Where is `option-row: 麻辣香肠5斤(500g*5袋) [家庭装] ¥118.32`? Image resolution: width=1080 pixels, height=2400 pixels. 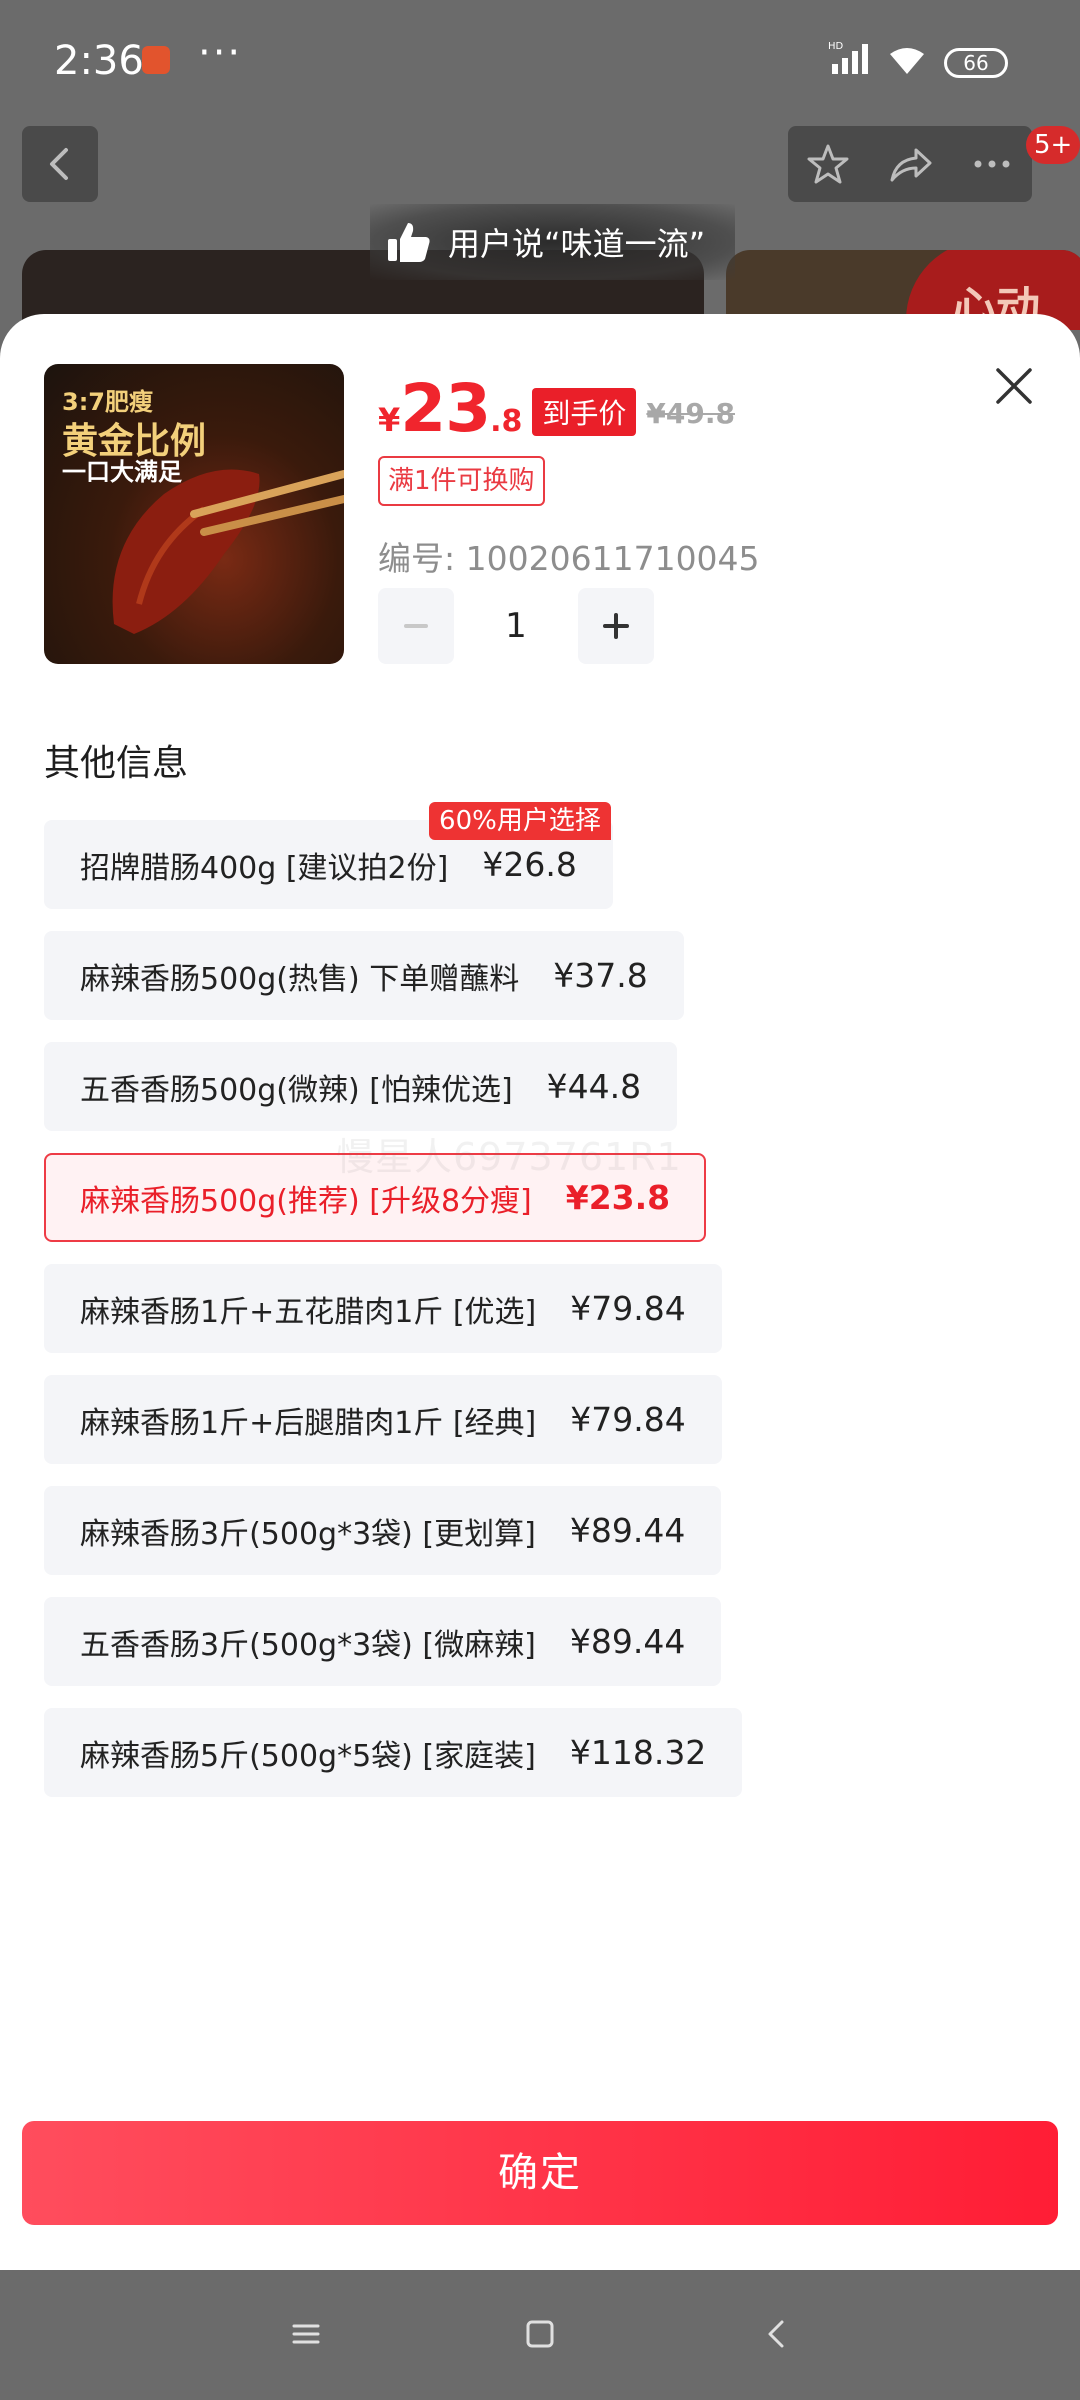
option-row: 麻辣香肠5斤(500g*5袋) [家庭装] ¥118.32 is located at coordinates (544, 1763).